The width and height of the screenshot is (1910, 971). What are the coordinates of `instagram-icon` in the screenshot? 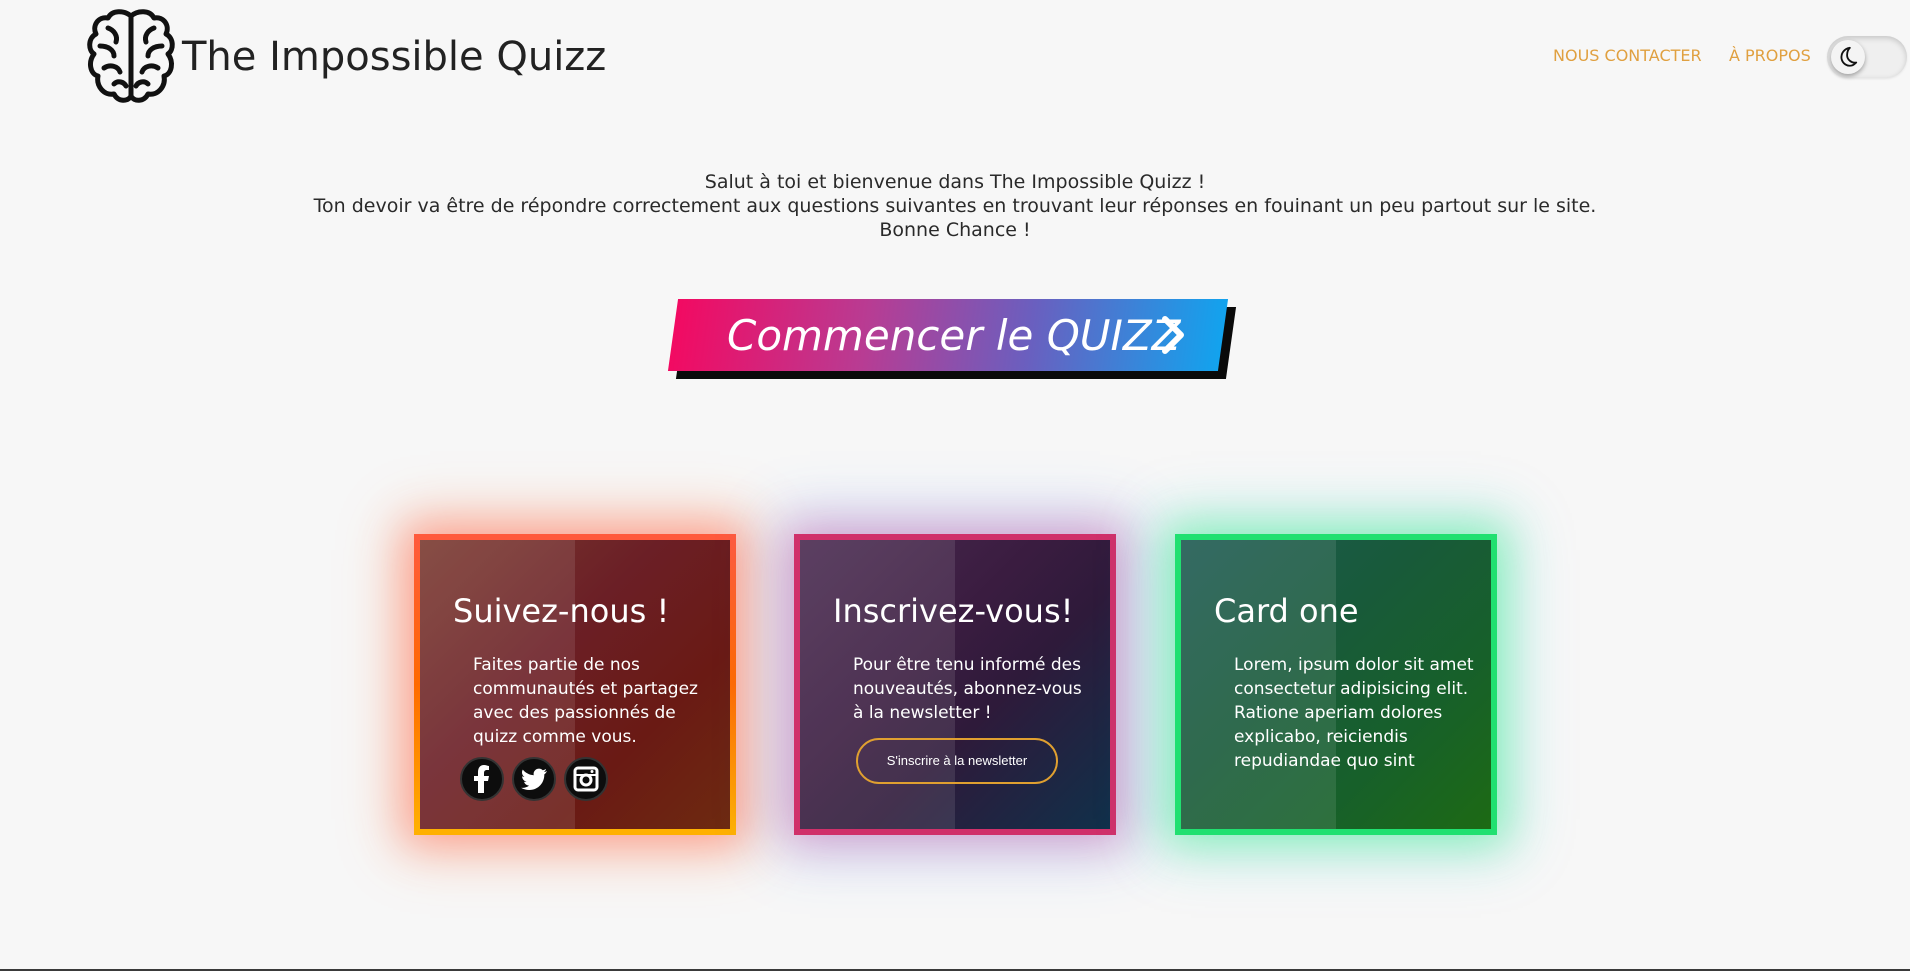 It's located at (586, 779).